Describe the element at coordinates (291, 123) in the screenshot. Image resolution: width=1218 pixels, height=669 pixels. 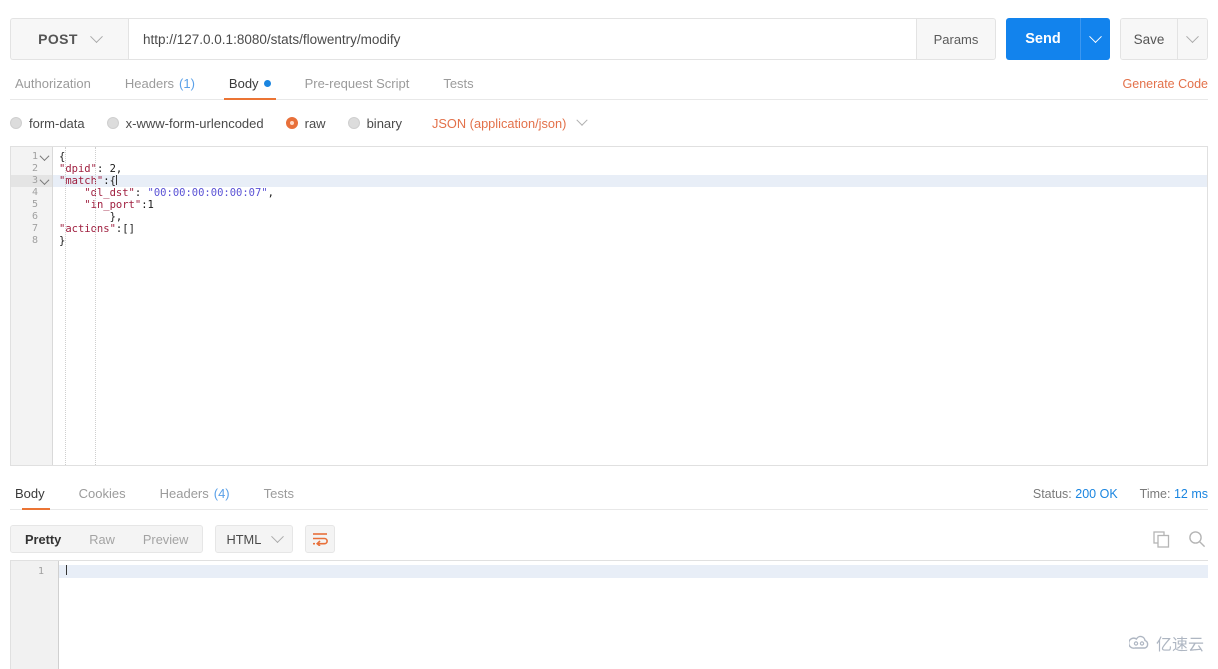
I see `radio-icon-selected` at that location.